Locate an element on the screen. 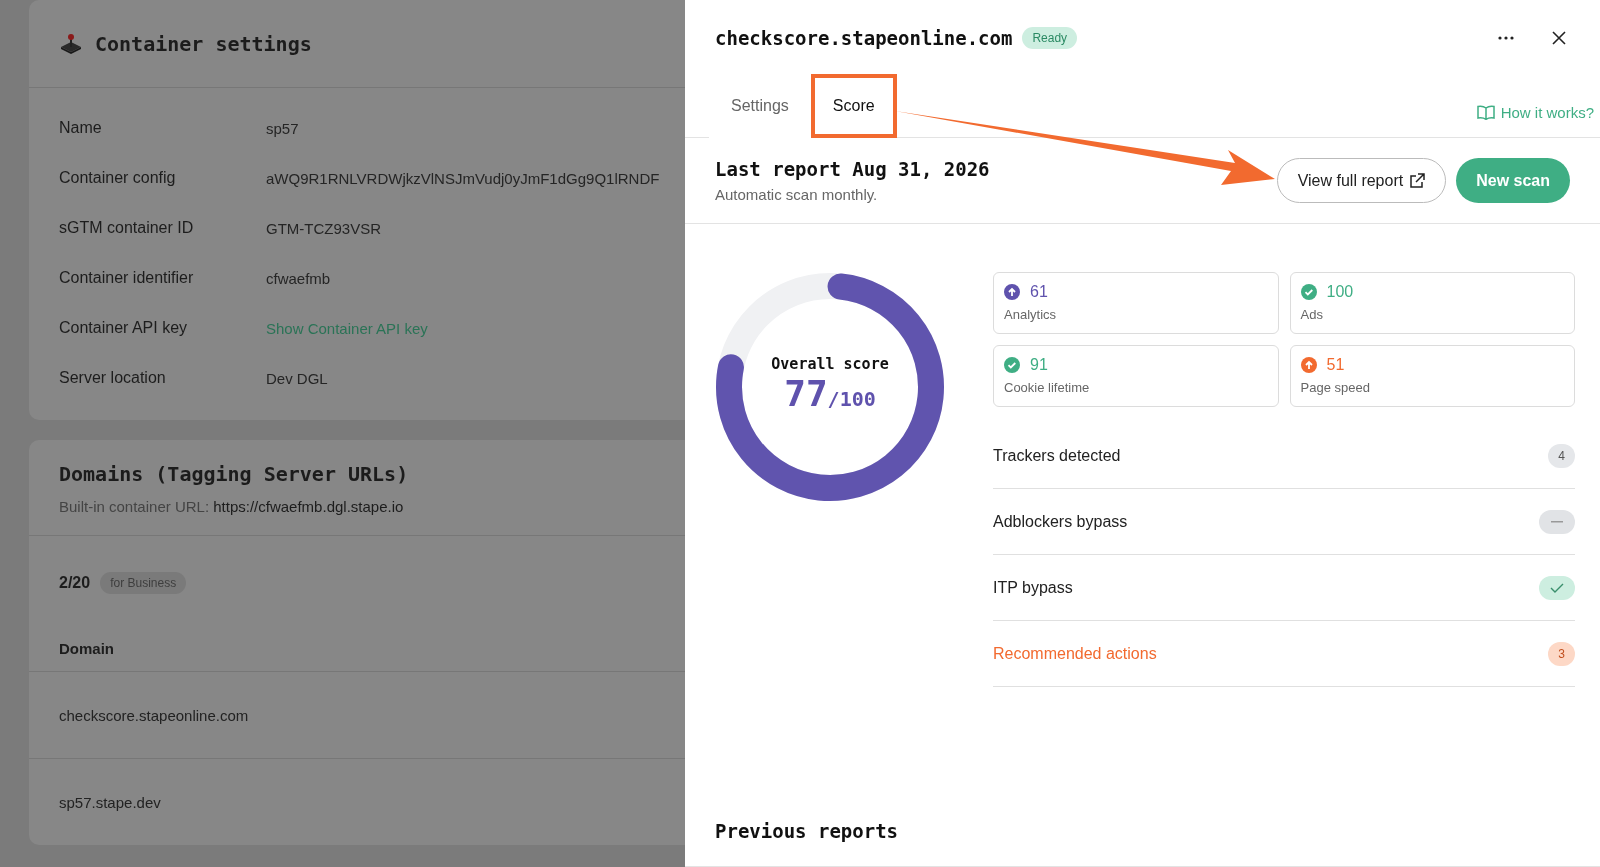  field-value: GTM-TCZ93VSR is located at coordinates (323, 228).